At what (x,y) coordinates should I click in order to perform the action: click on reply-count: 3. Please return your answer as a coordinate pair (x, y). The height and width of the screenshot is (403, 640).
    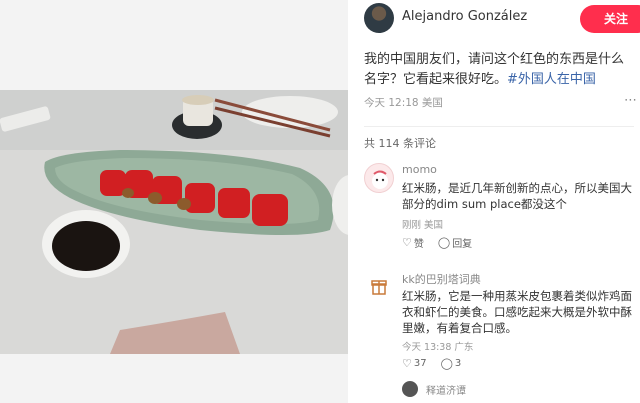
    Looking at the image, I should click on (458, 363).